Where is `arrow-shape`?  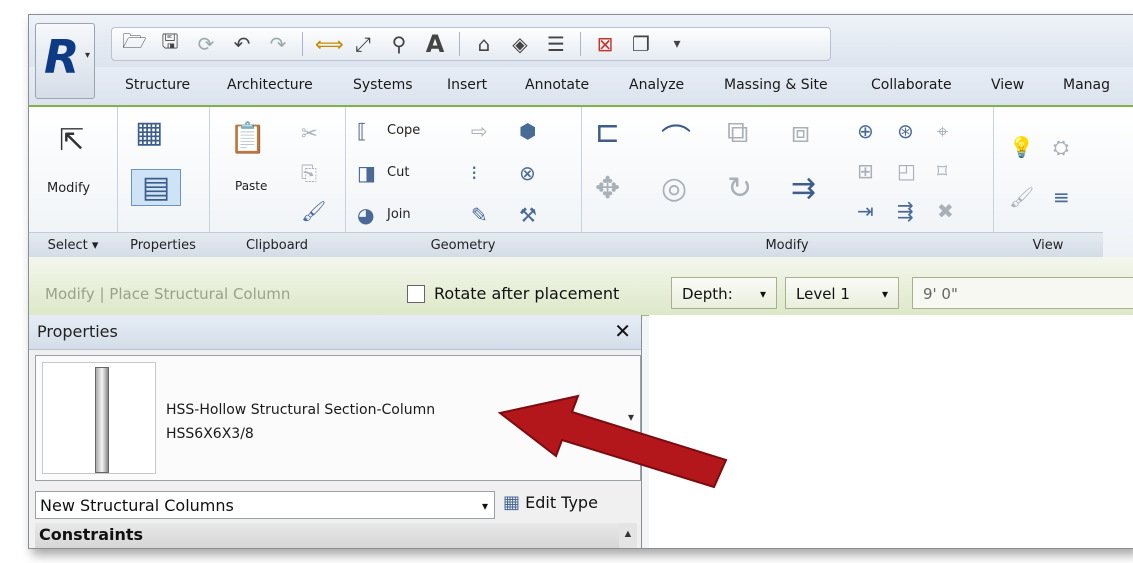 arrow-shape is located at coordinates (612, 441).